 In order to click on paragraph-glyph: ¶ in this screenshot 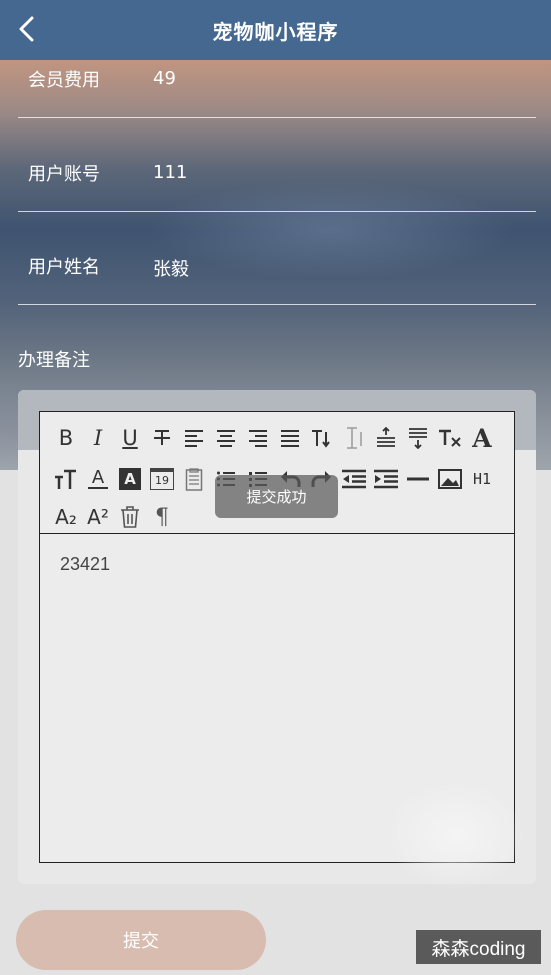, I will do `click(162, 517)`.